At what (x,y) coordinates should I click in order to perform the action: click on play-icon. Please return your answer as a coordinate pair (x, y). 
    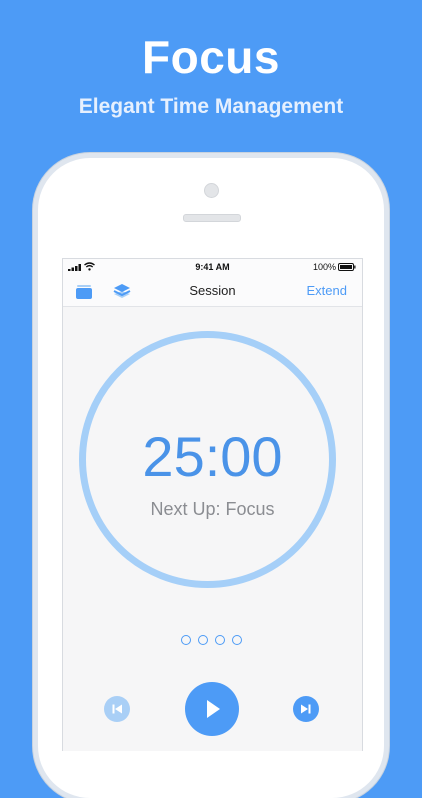
    Looking at the image, I should click on (213, 709).